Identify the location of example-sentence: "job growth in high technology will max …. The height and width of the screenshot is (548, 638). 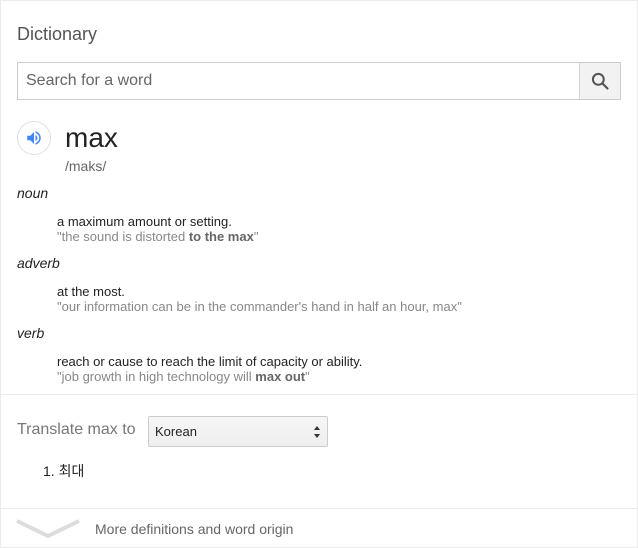
(183, 376).